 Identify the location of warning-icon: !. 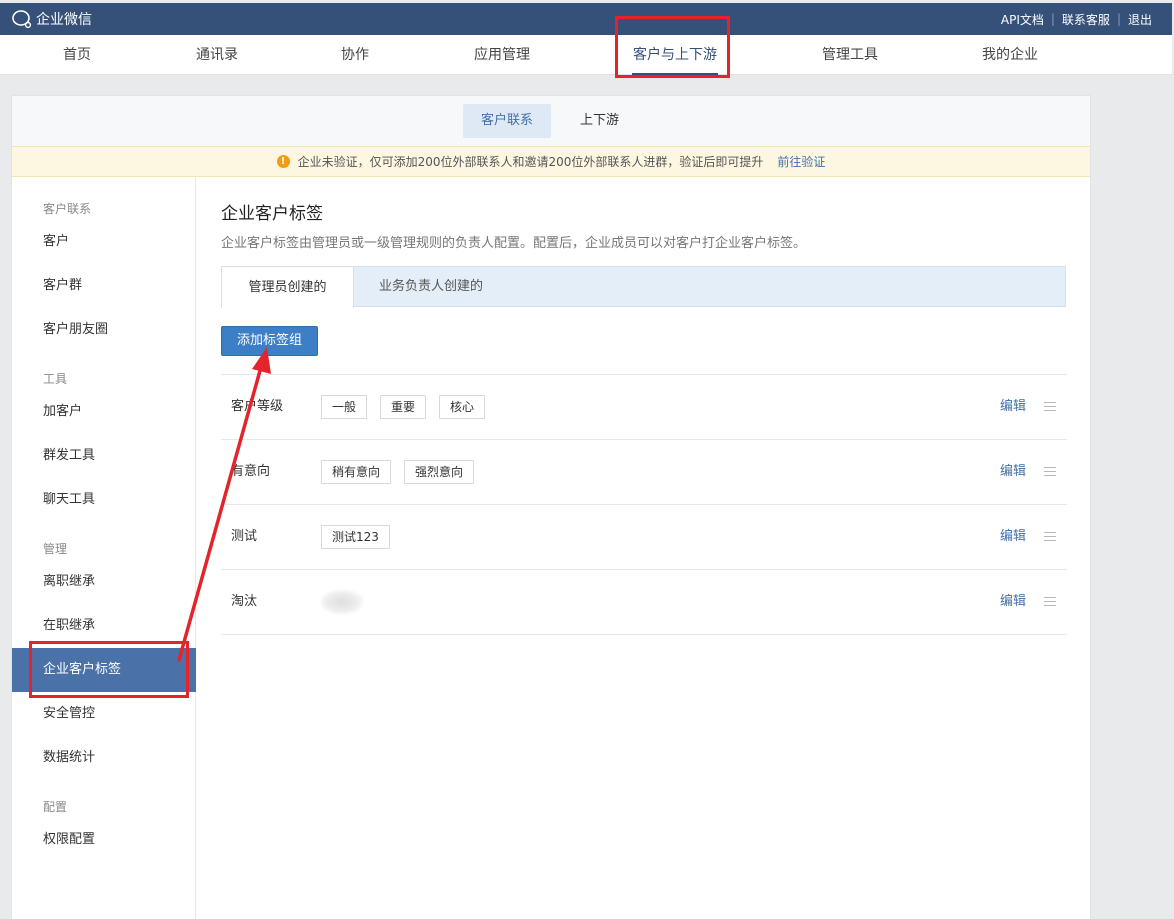
(283, 161).